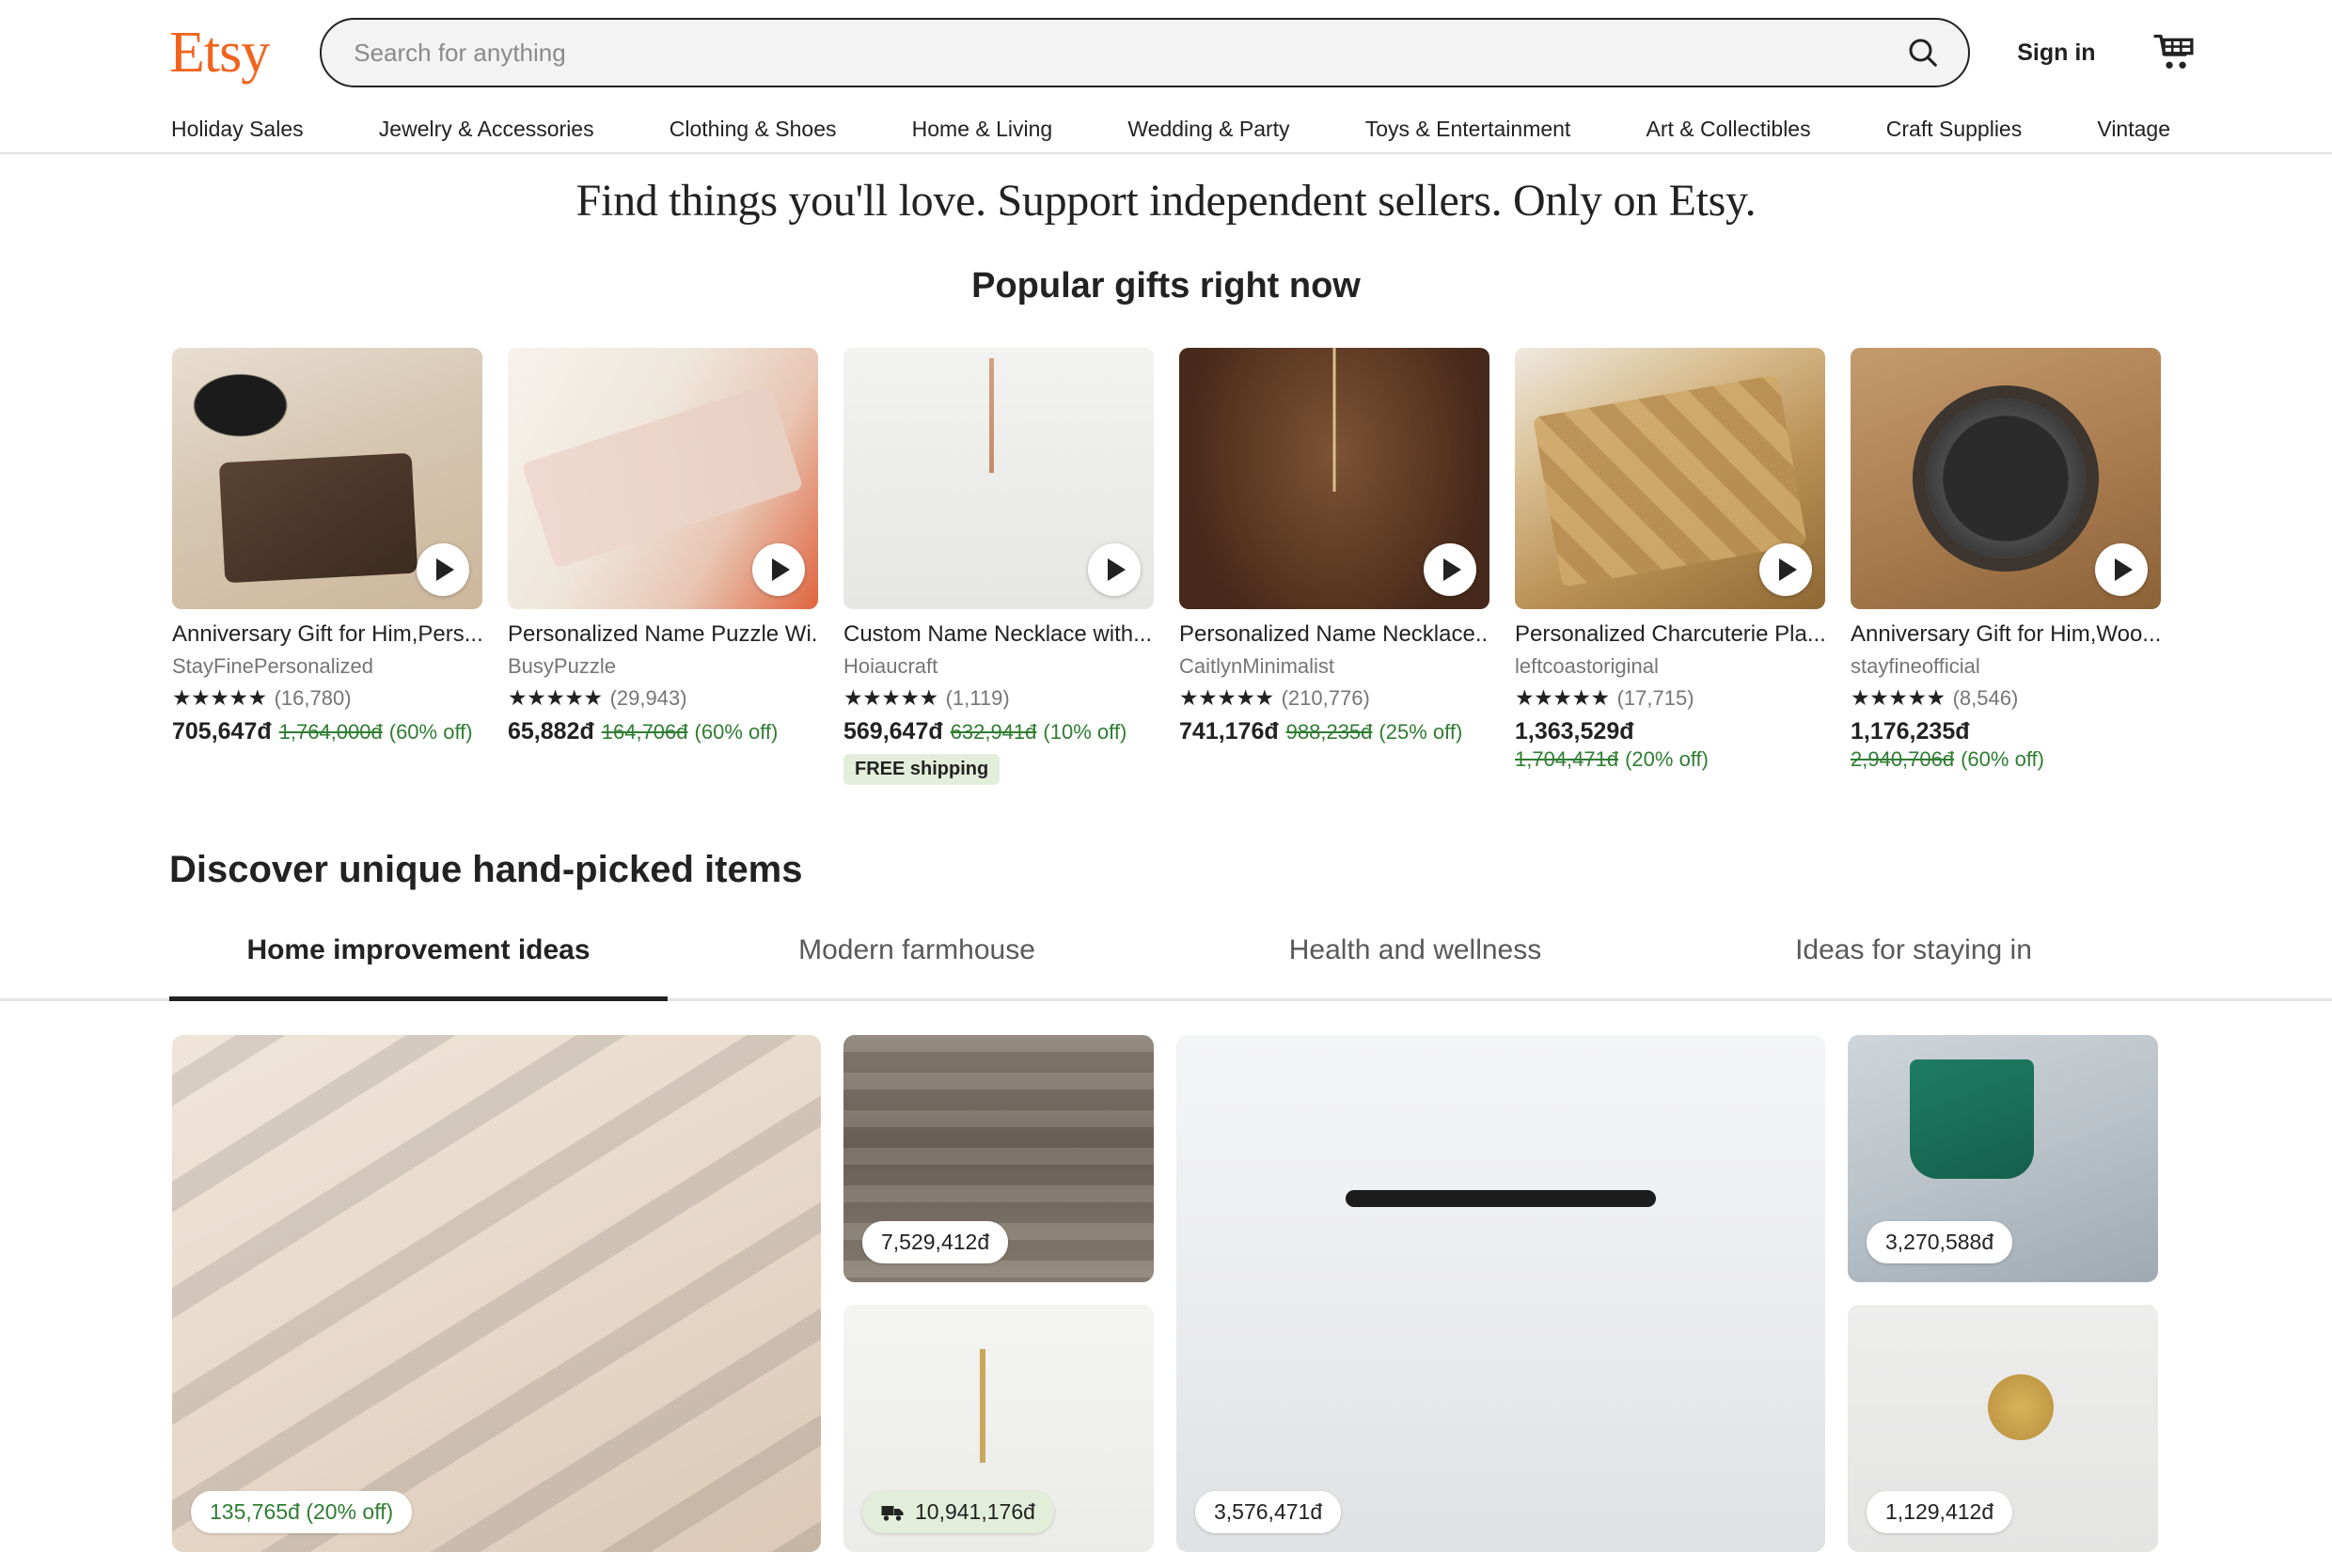 The image size is (2332, 1568). Describe the element at coordinates (327, 666) in the screenshot. I see `product-shop-name: StayFinePersonalized` at that location.